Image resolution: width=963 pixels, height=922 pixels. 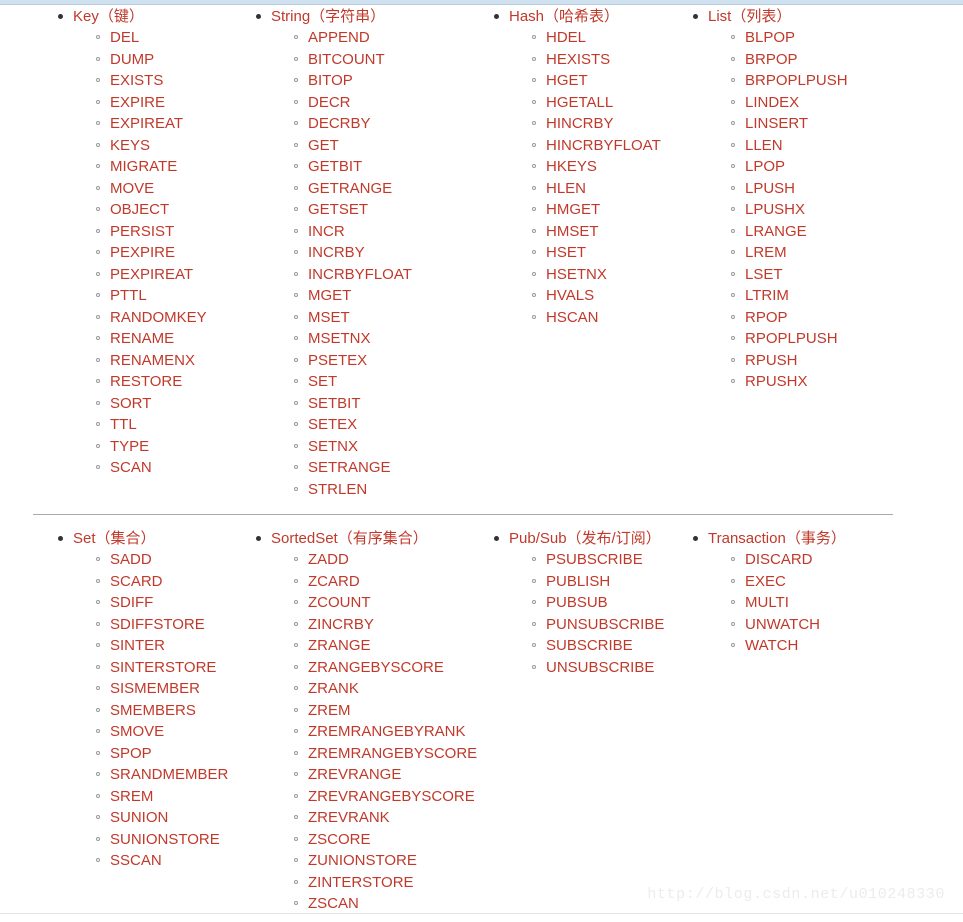 I want to click on command-link: BITOP, so click(x=369, y=81).